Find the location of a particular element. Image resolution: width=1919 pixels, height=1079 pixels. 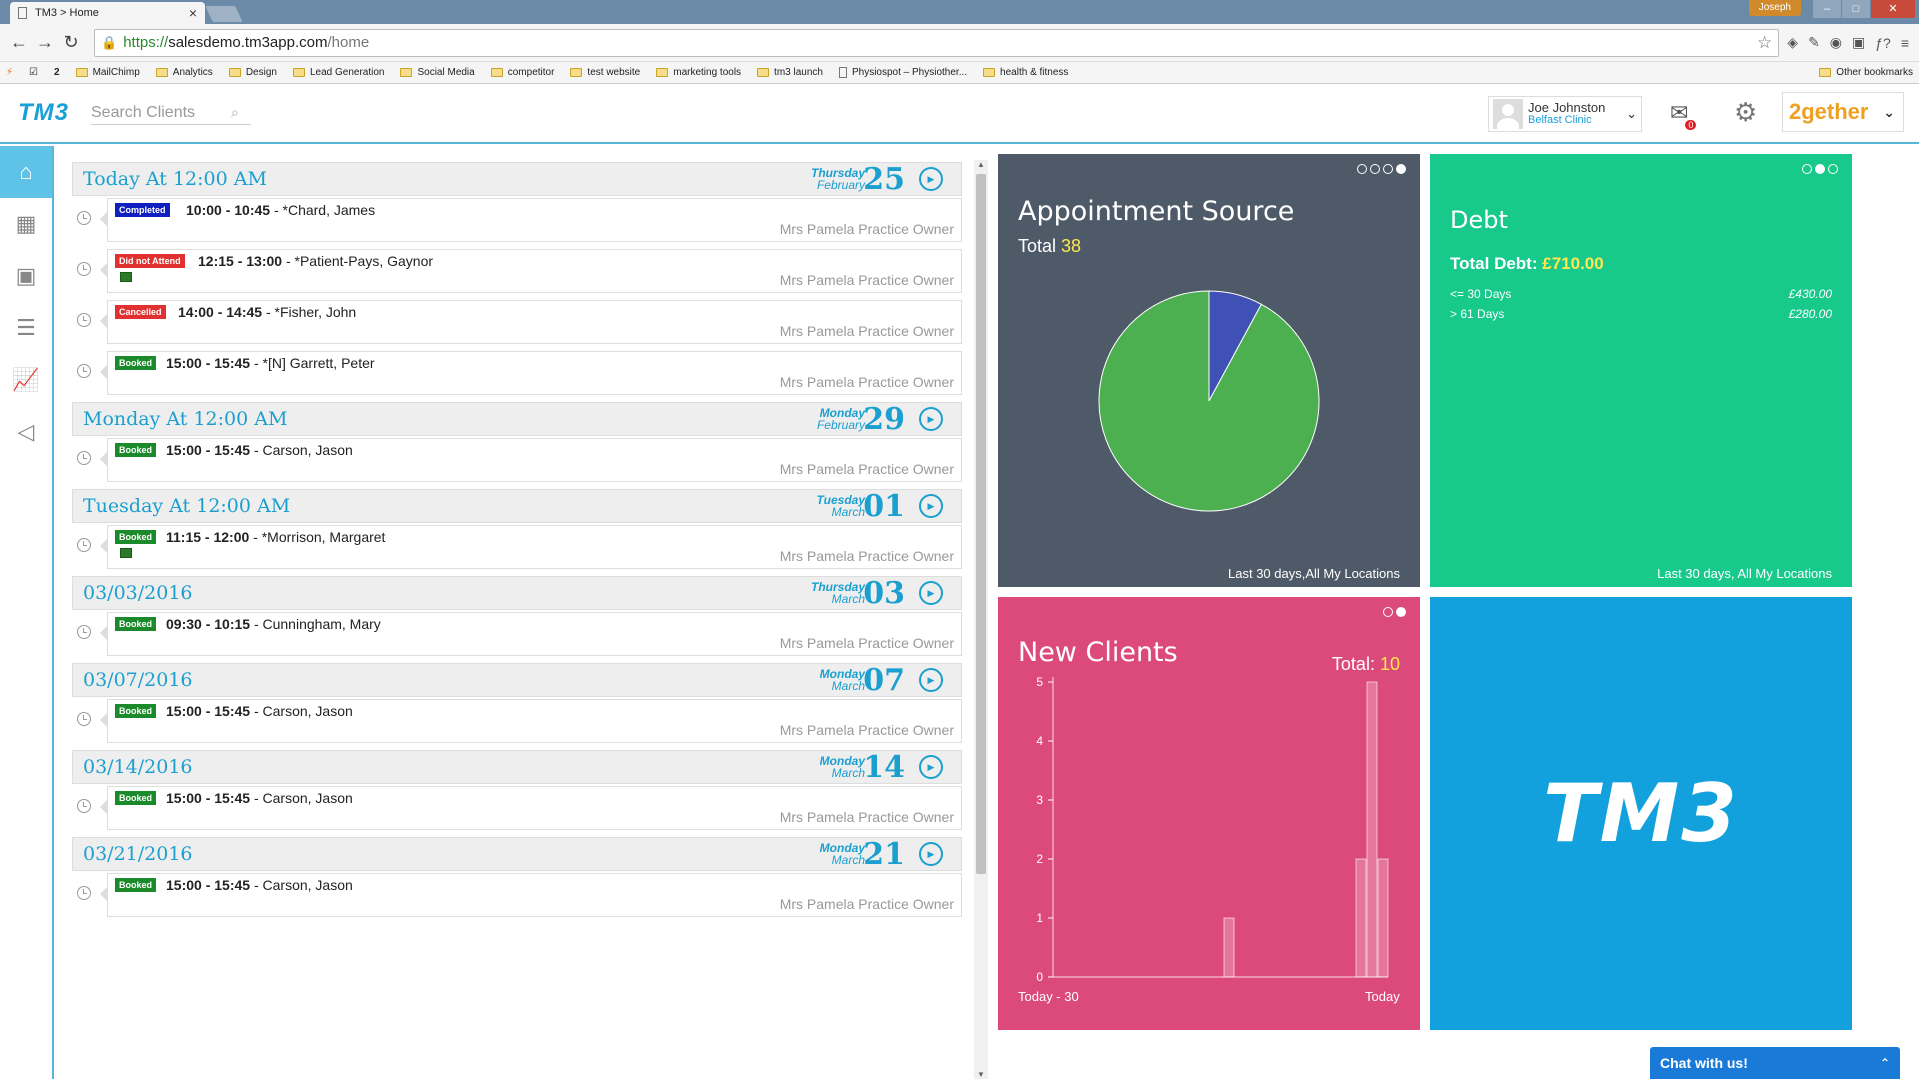

extension-icon: ◈ is located at coordinates (1792, 42).